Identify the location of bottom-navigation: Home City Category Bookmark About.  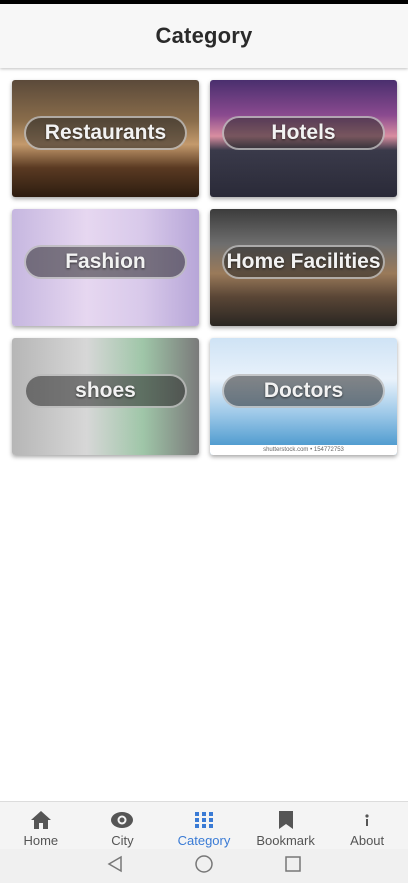
(204, 825).